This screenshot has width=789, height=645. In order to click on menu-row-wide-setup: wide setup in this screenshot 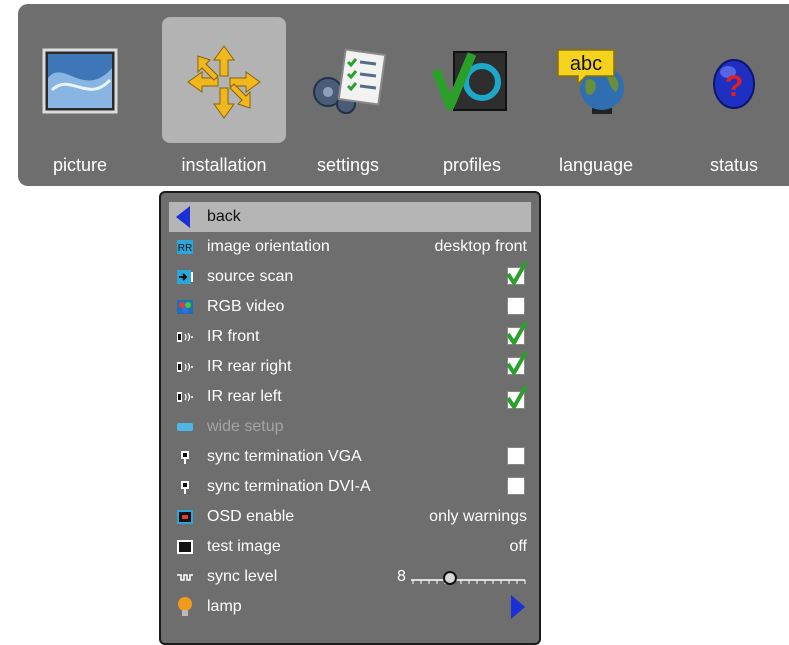, I will do `click(350, 427)`.